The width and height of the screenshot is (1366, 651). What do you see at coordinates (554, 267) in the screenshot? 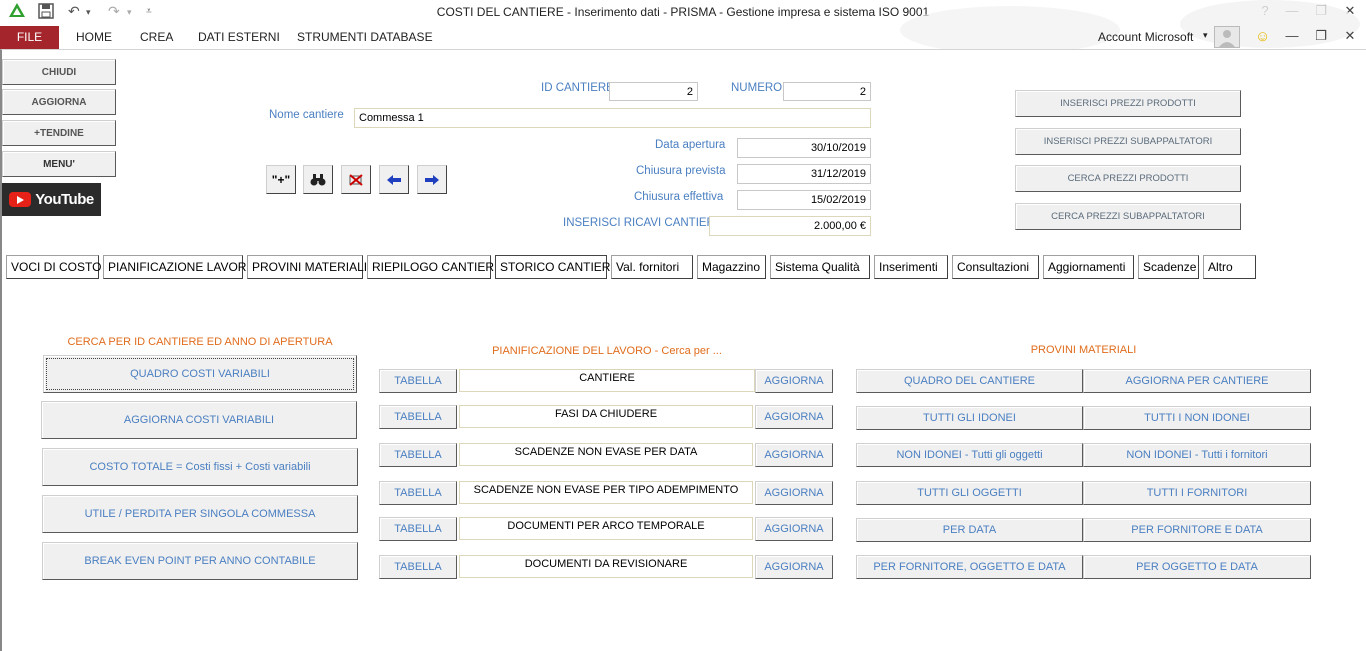
I see `tab-storico-cantieri: STORICO CANTIERI` at bounding box center [554, 267].